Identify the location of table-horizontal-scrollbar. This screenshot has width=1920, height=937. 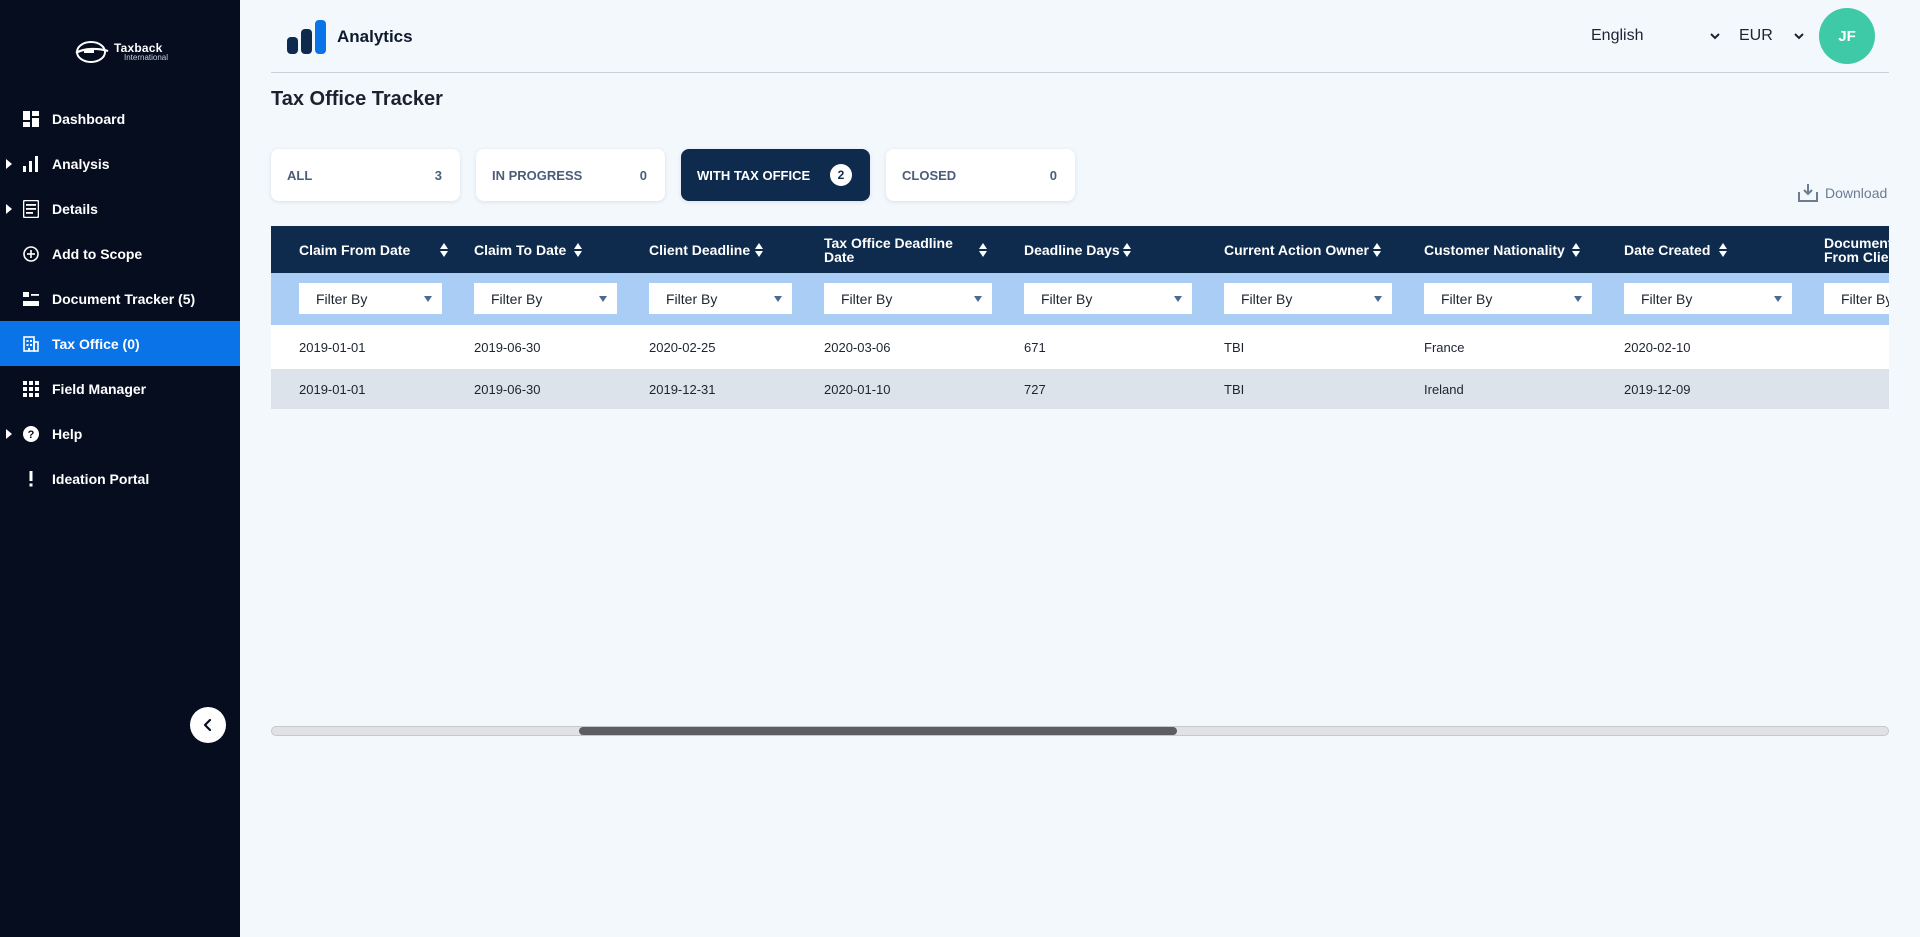
(1080, 731).